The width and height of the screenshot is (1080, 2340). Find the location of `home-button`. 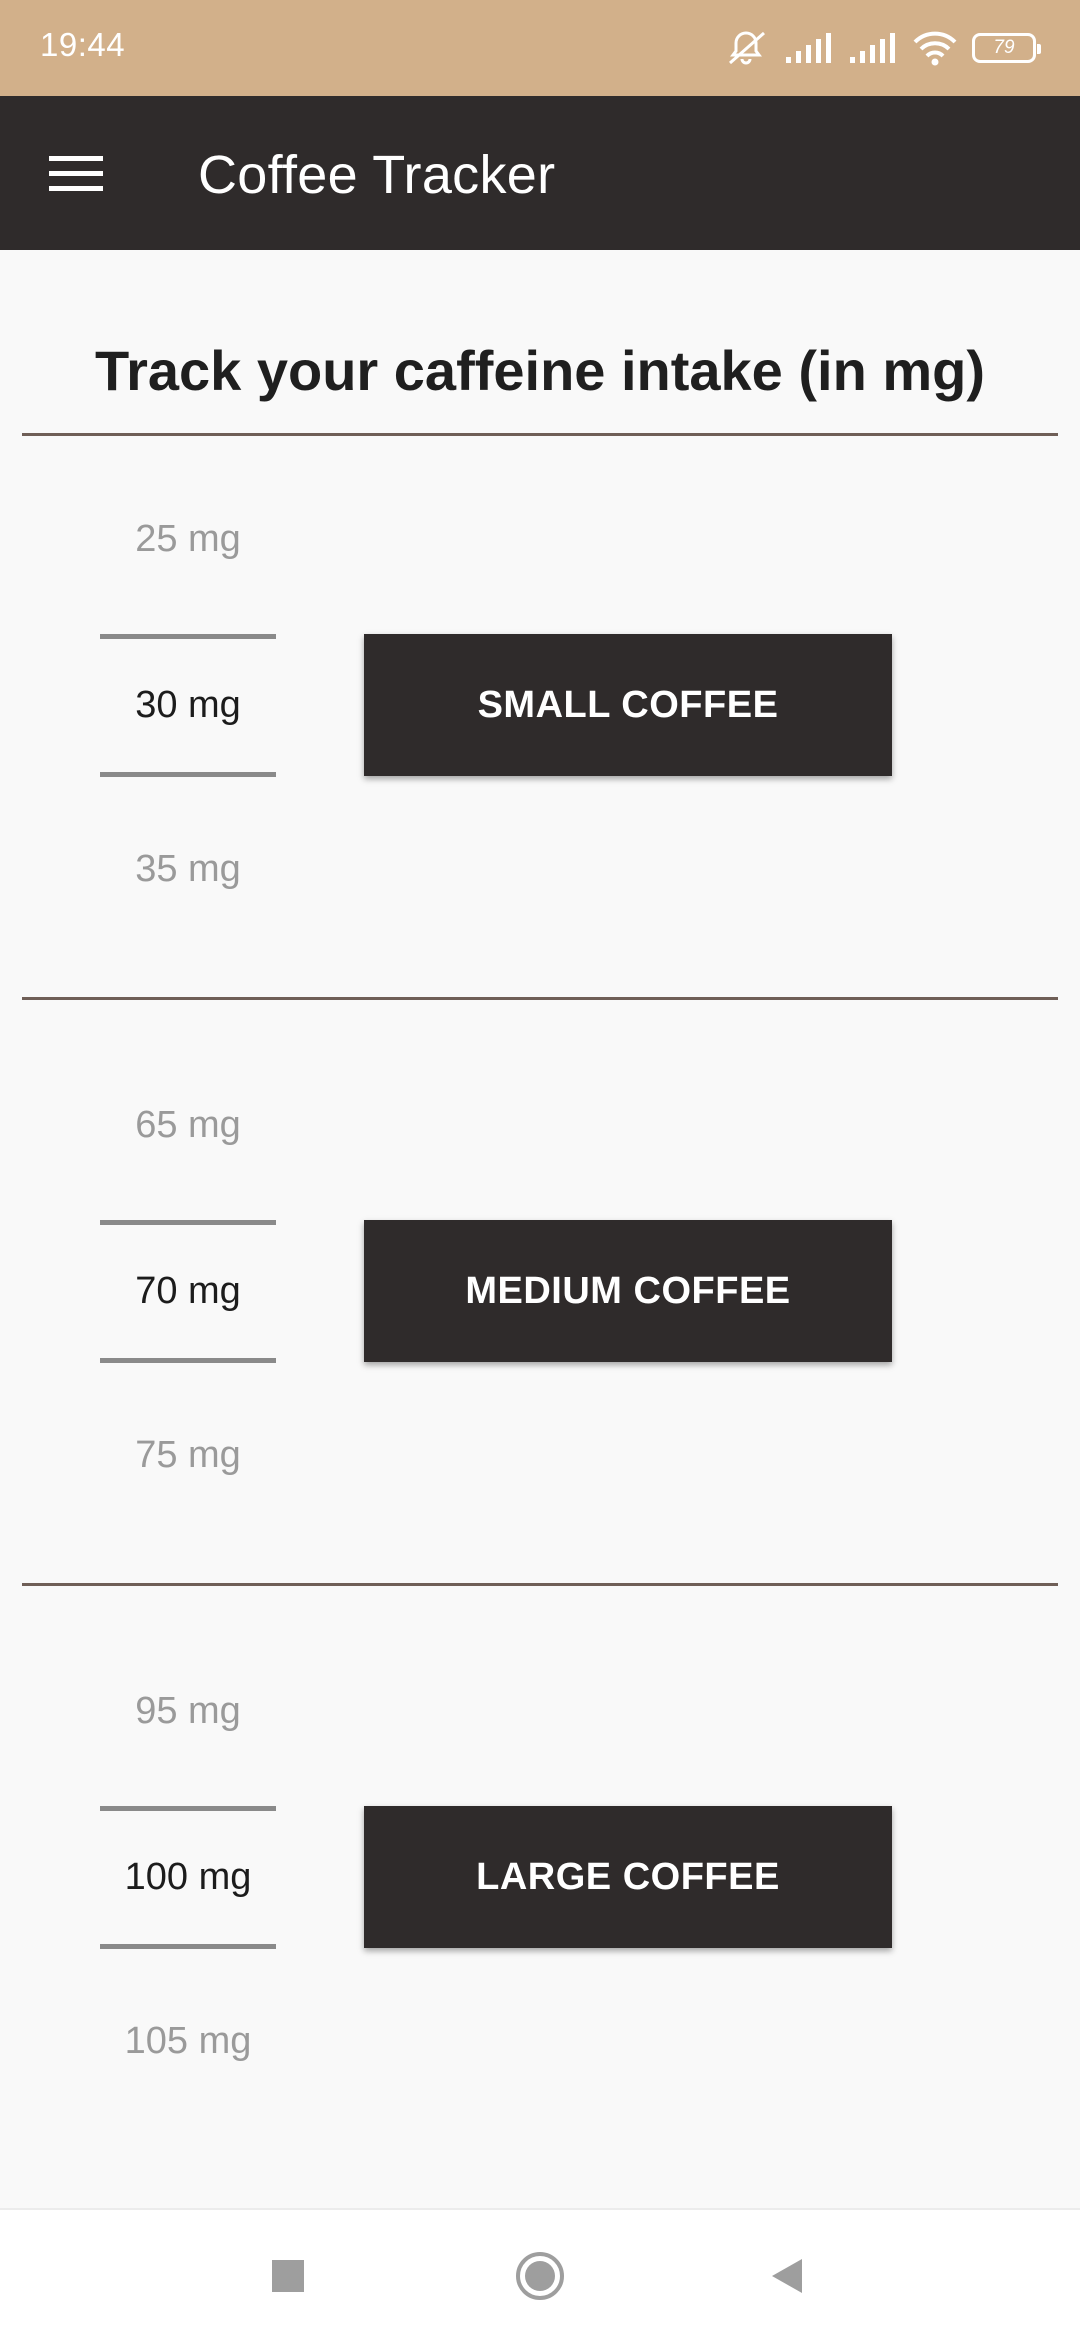

home-button is located at coordinates (540, 2276).